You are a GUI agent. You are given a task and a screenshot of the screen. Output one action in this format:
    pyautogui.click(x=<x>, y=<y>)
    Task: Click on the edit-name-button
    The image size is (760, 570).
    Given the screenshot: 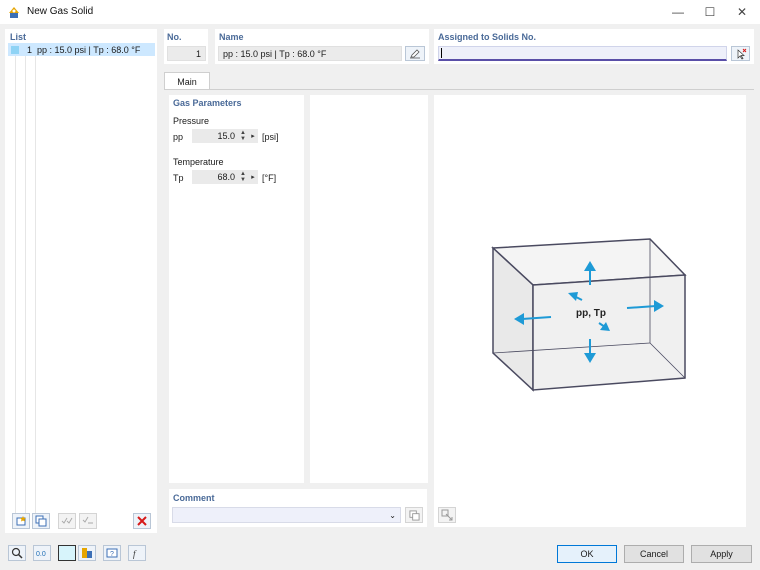 What is the action you would take?
    pyautogui.click(x=415, y=53)
    